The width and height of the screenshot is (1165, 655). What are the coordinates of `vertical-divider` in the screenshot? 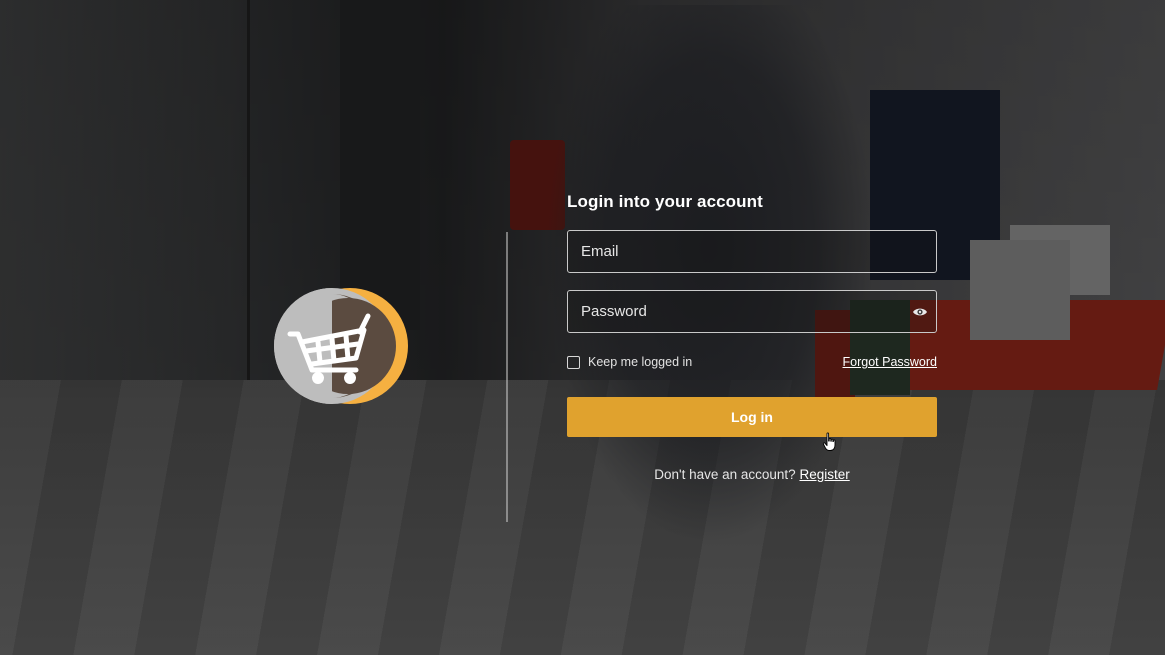 It's located at (507, 377).